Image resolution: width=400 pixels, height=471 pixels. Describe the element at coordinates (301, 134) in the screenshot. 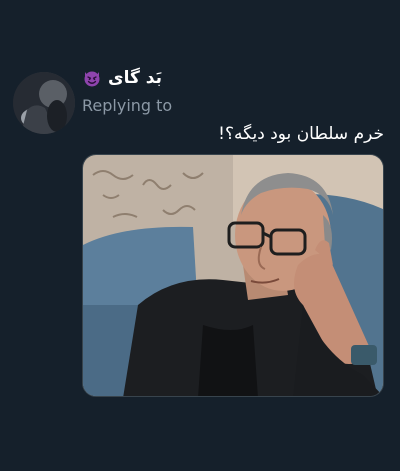

I see `tweet-text: خرم سلطان بود دیگه؟!` at that location.